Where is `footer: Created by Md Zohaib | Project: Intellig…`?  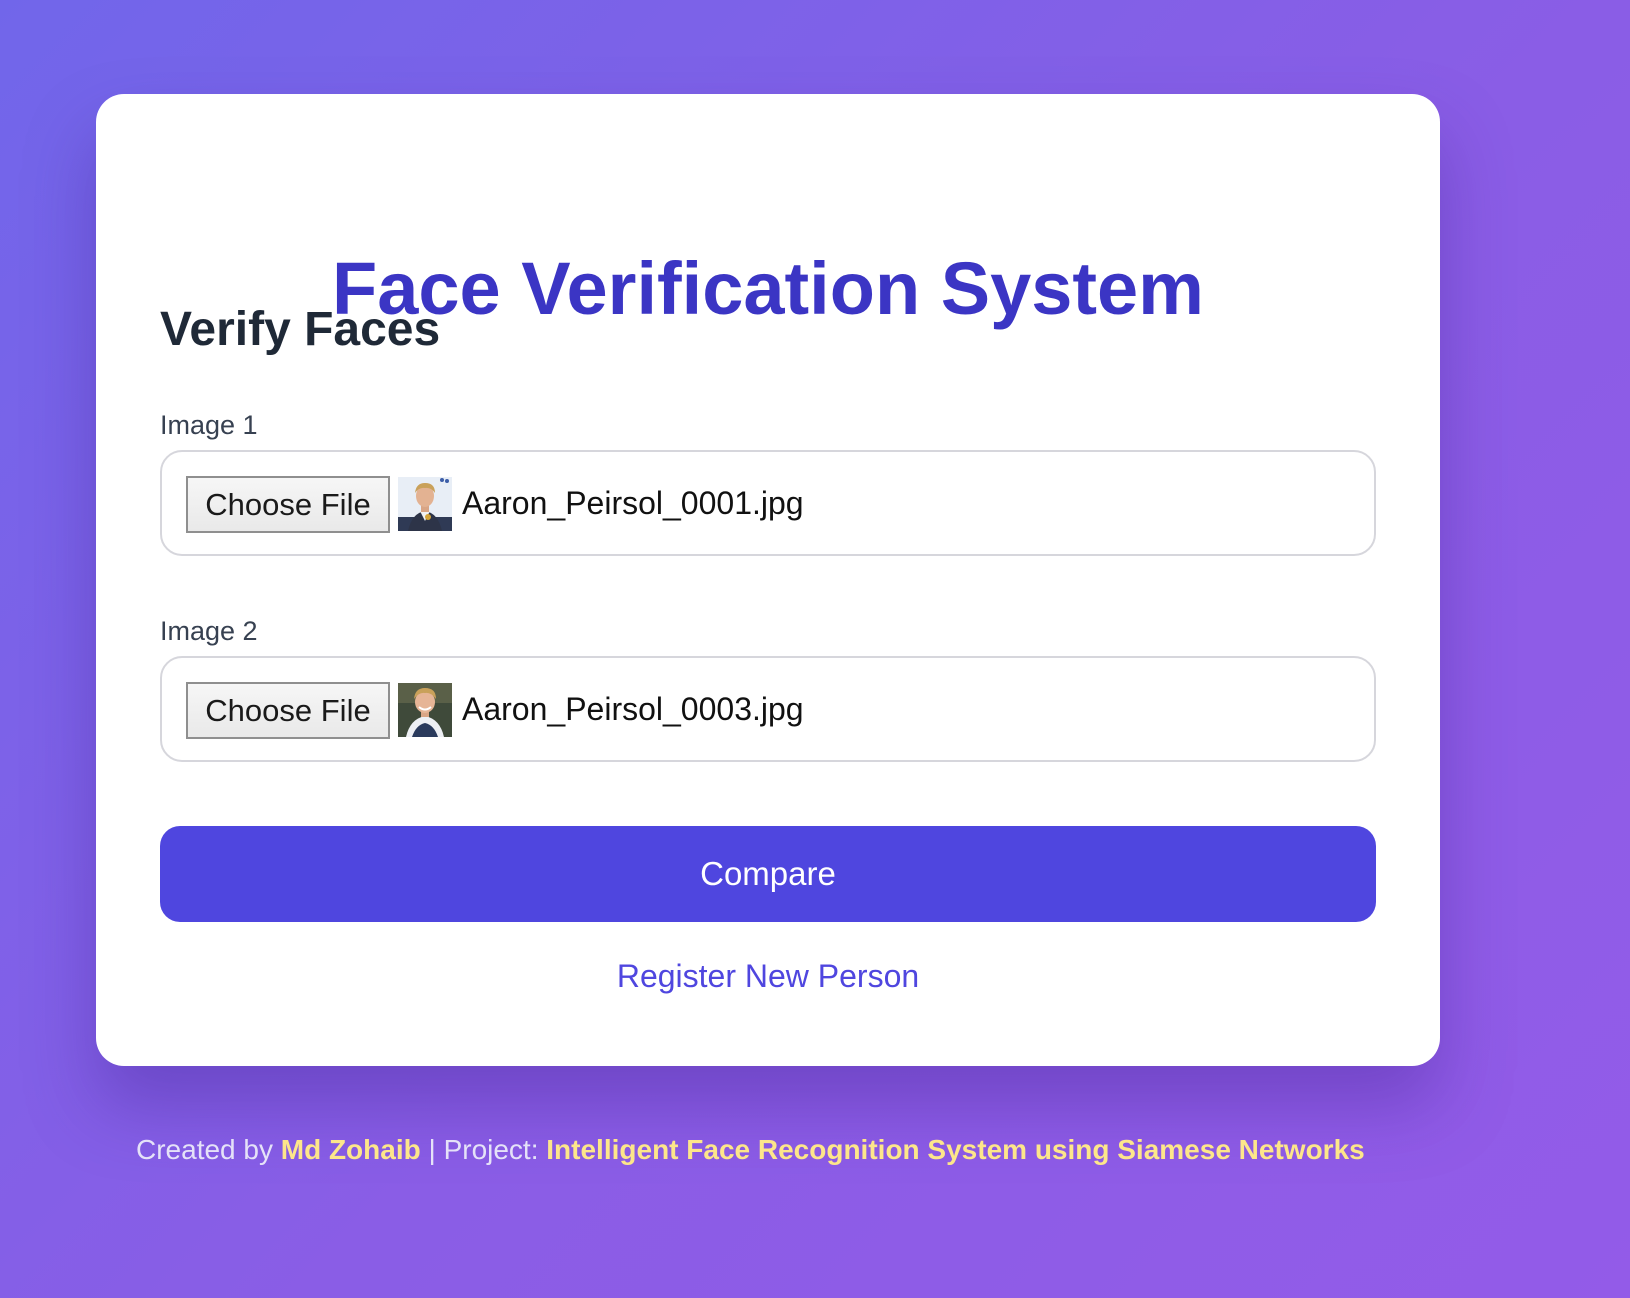
footer: Created by Md Zohaib | Project: Intellig… is located at coordinates (750, 1150).